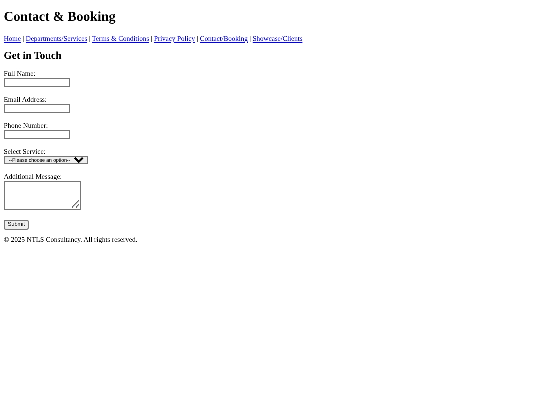  What do you see at coordinates (42, 195) in the screenshot?
I see `message-field` at bounding box center [42, 195].